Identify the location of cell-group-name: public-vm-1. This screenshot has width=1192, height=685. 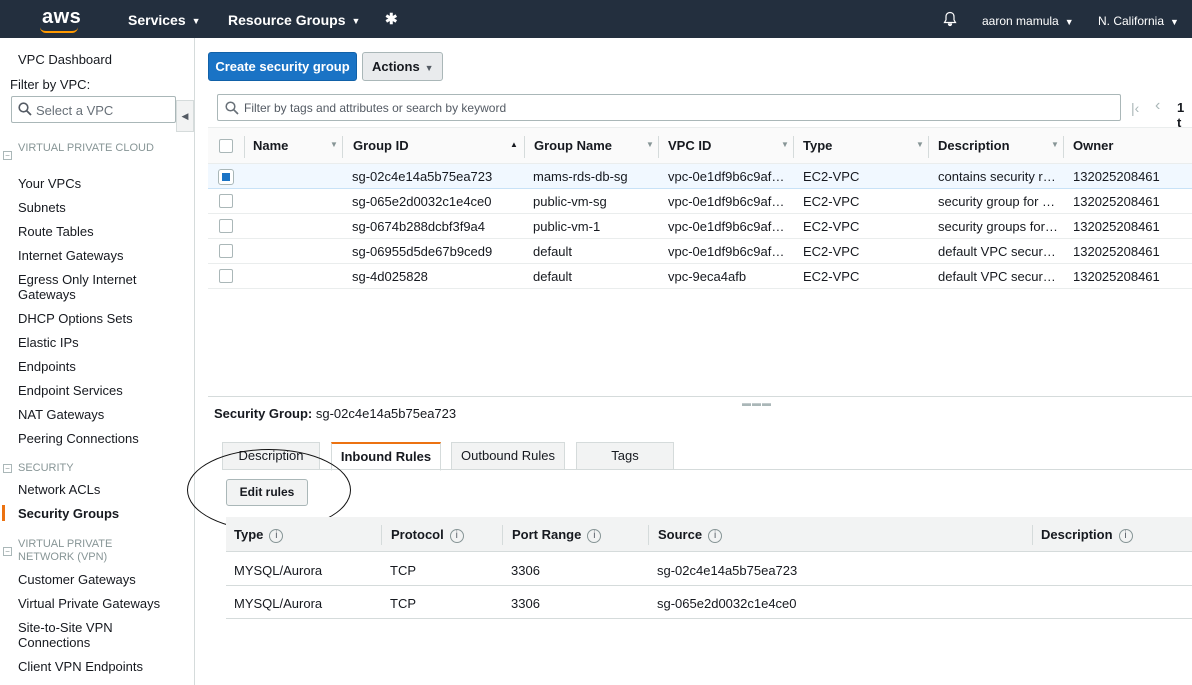
(567, 226).